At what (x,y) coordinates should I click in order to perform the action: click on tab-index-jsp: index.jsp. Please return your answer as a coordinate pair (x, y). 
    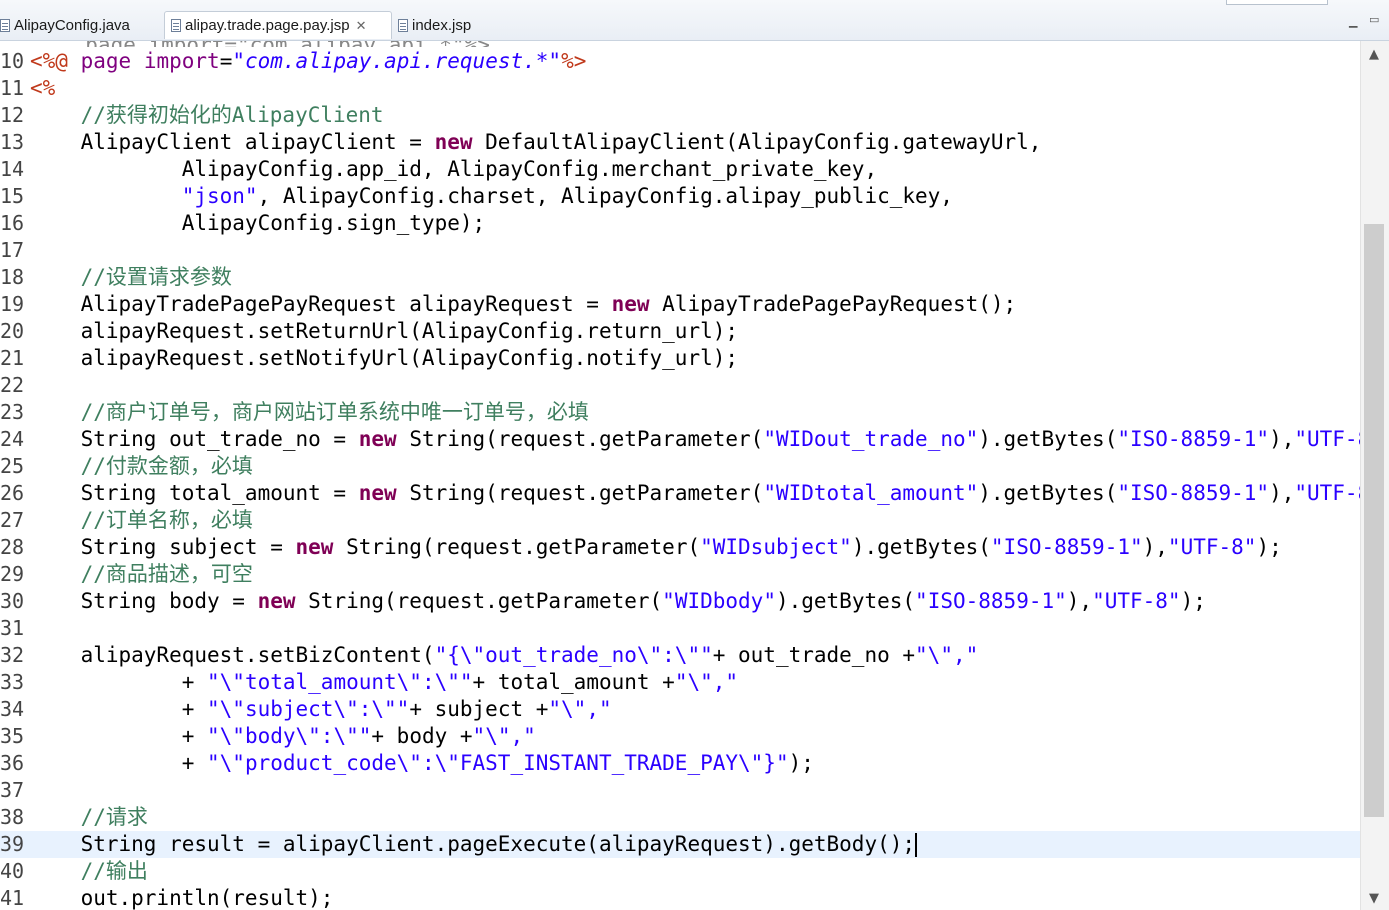
    Looking at the image, I should click on (448, 25).